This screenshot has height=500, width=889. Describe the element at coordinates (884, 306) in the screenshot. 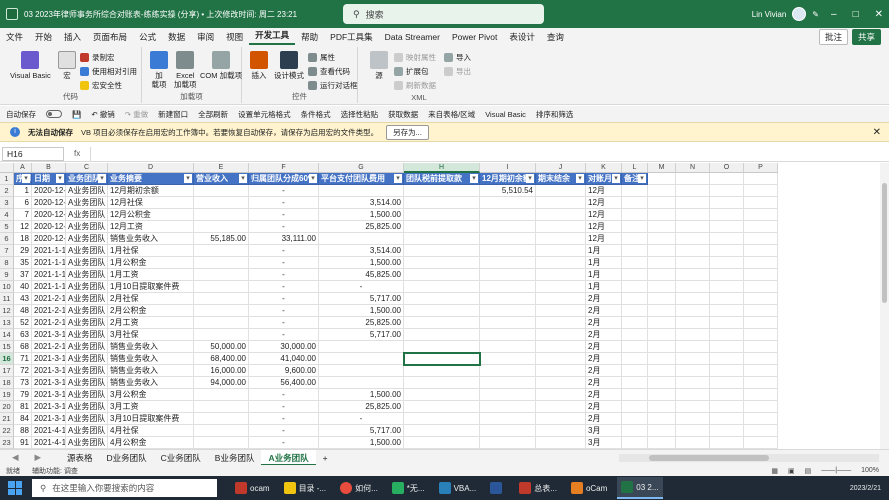

I see `vertical-scrollbar` at that location.